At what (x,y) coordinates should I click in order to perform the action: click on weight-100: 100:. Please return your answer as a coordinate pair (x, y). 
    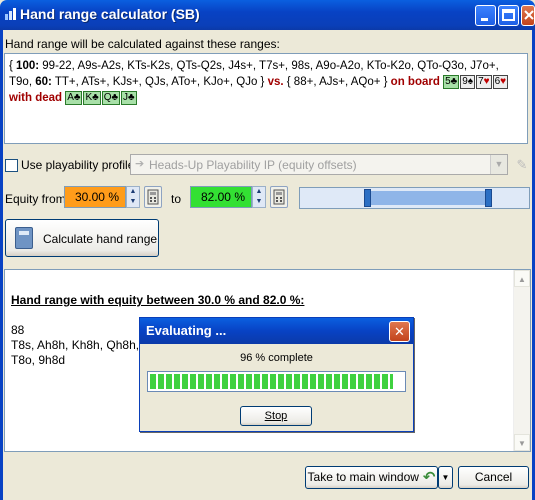
    Looking at the image, I should click on (28, 66).